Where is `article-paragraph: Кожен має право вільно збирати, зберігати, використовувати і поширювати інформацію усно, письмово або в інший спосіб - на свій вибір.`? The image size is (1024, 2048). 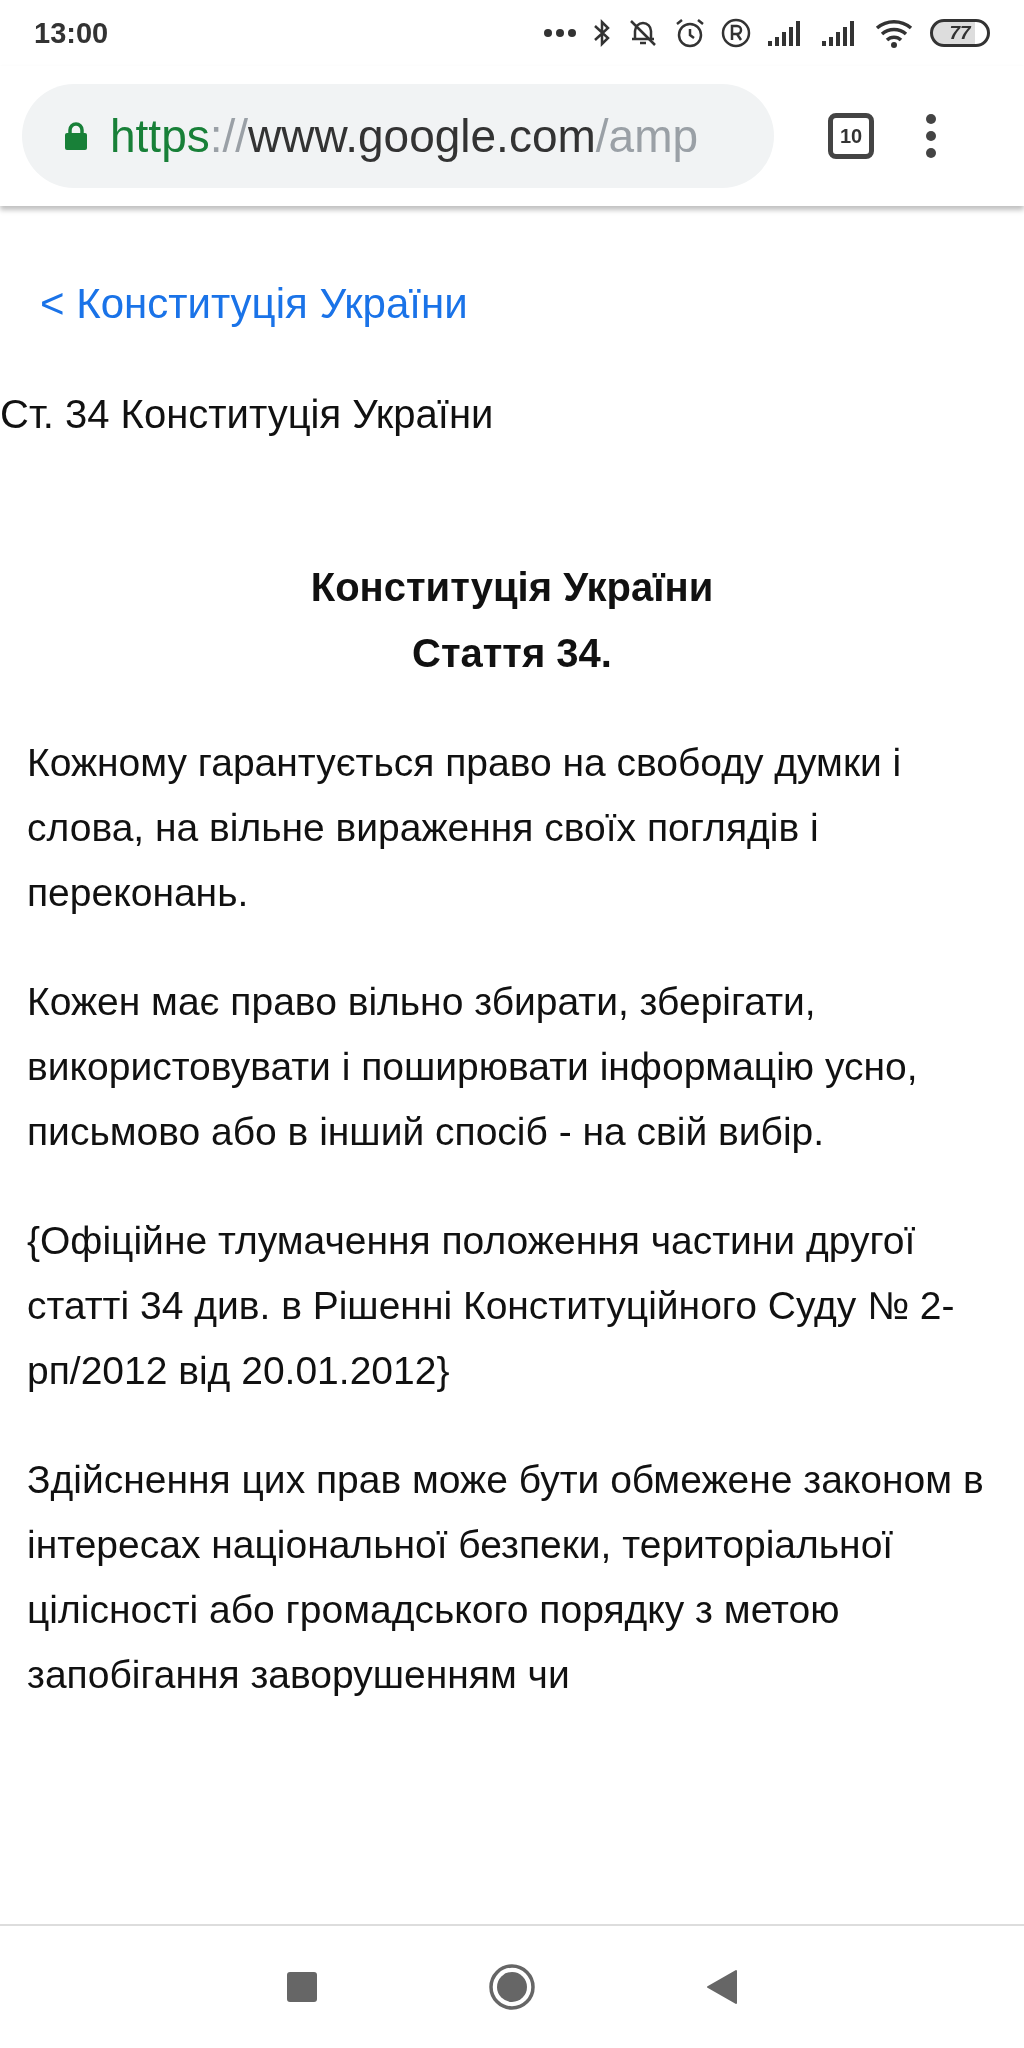 article-paragraph: Кожен має право вільно збирати, зберігати, використовувати і поширювати інформацію усно, письмово або в інший спосіб - на свій вибір. is located at coordinates (472, 1067).